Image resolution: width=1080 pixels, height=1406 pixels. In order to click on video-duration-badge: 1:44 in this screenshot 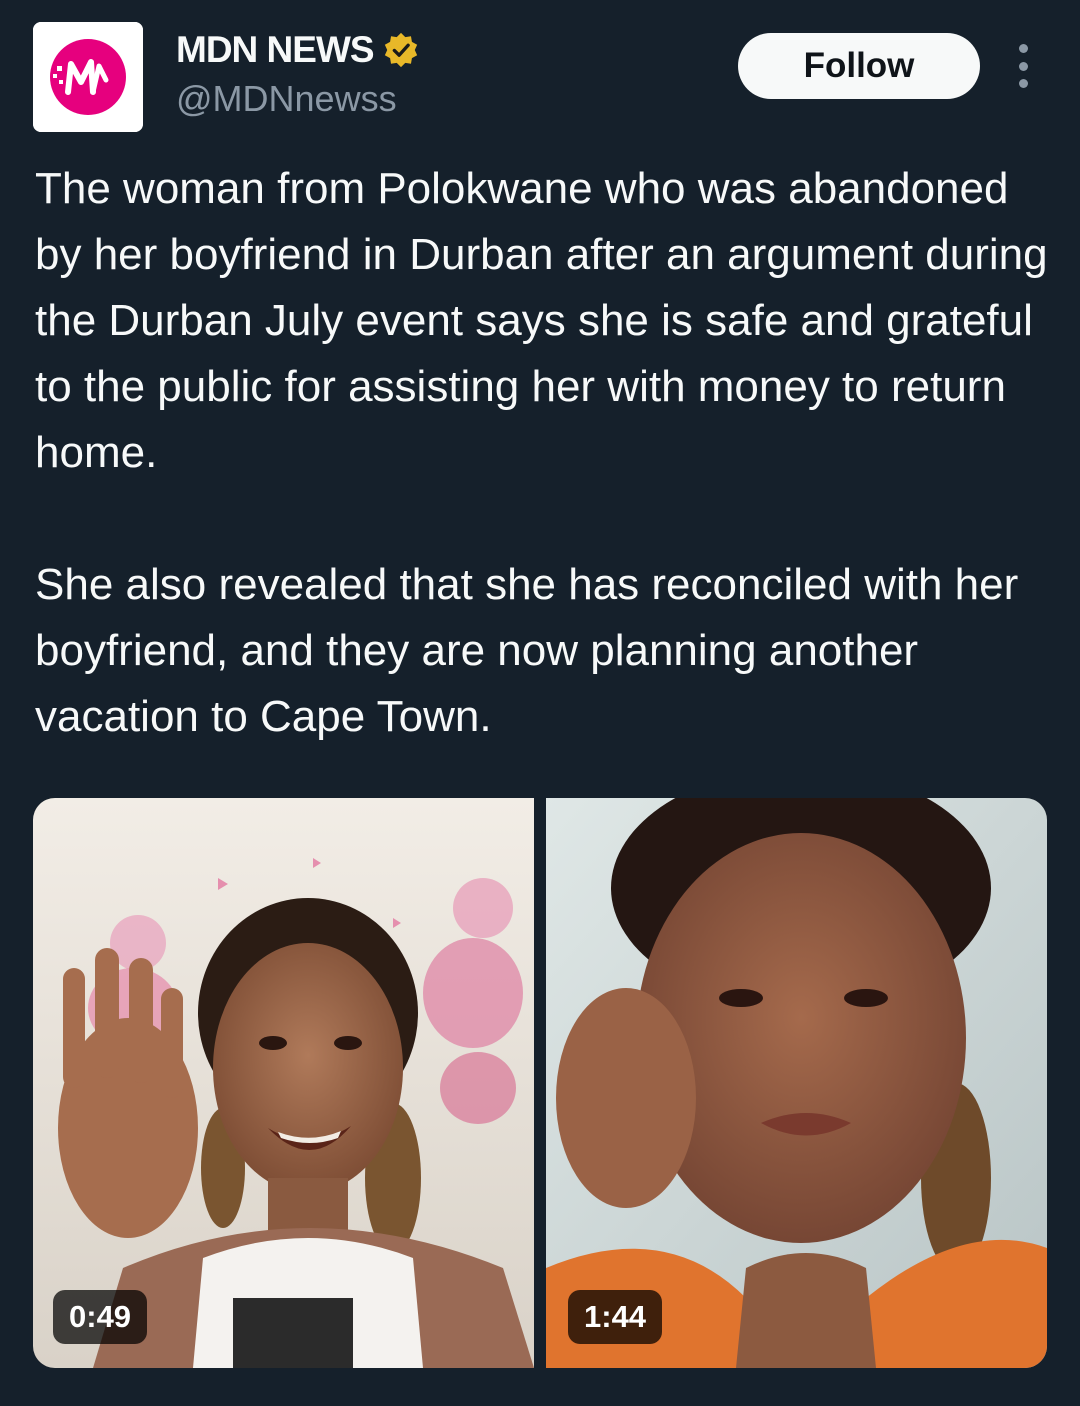, I will do `click(615, 1317)`.